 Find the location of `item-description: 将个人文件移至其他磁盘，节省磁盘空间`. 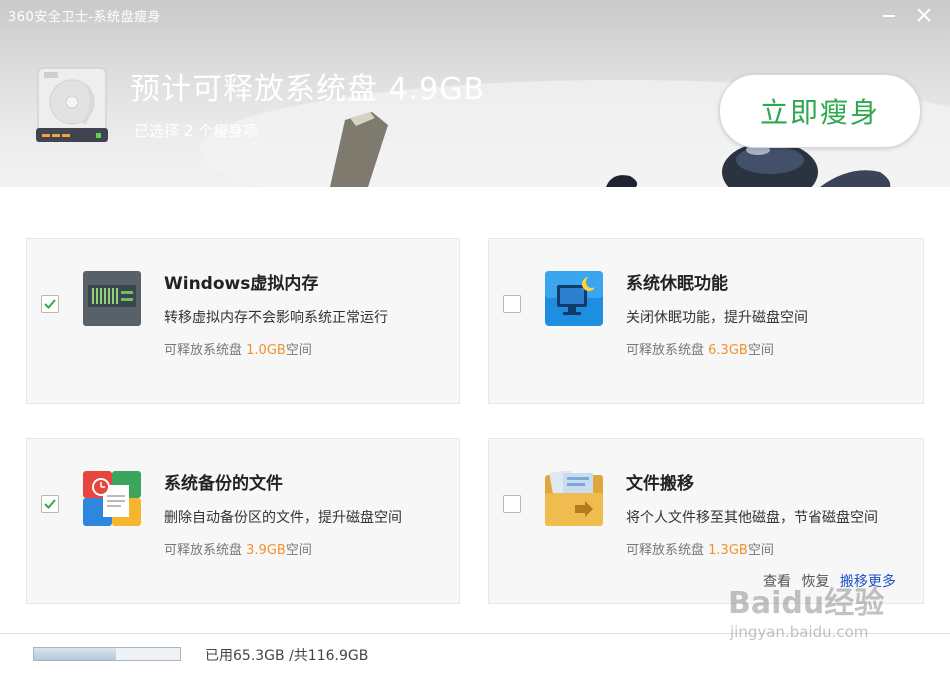

item-description: 将个人文件移至其他磁盘，节省磁盘空间 is located at coordinates (752, 518).